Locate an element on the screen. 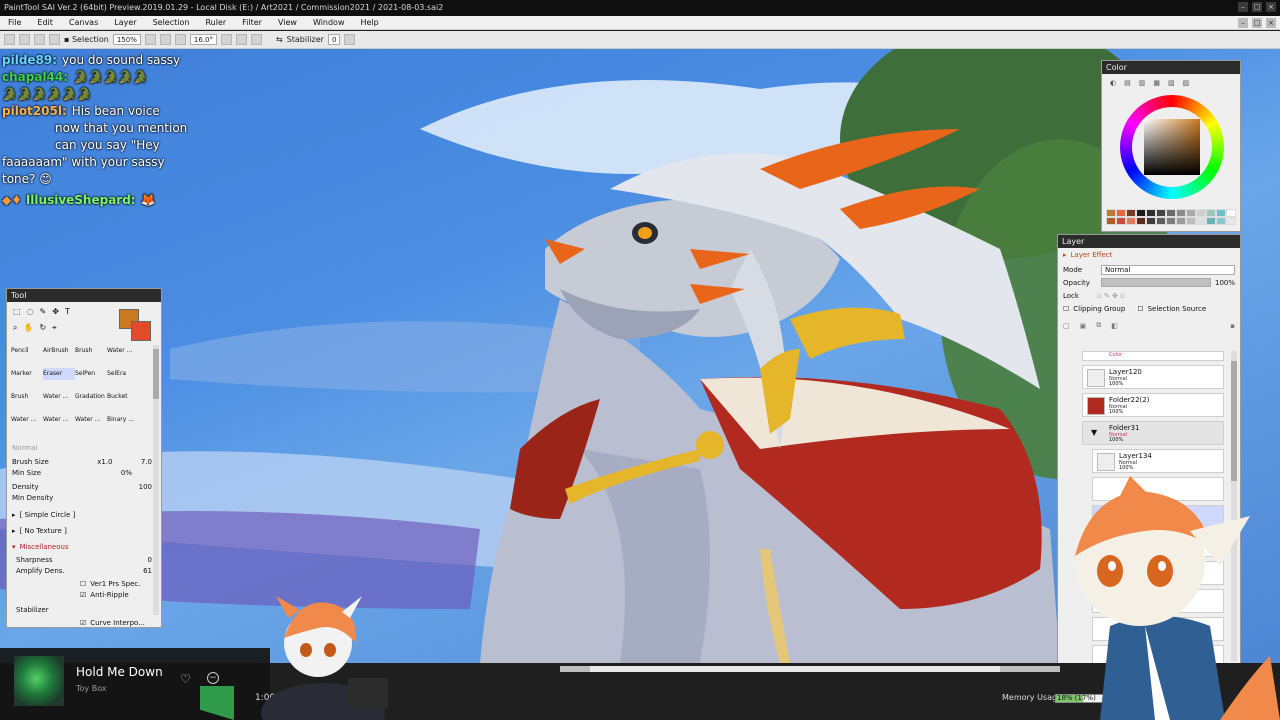  tool-bucket: Bucket is located at coordinates (123, 397).